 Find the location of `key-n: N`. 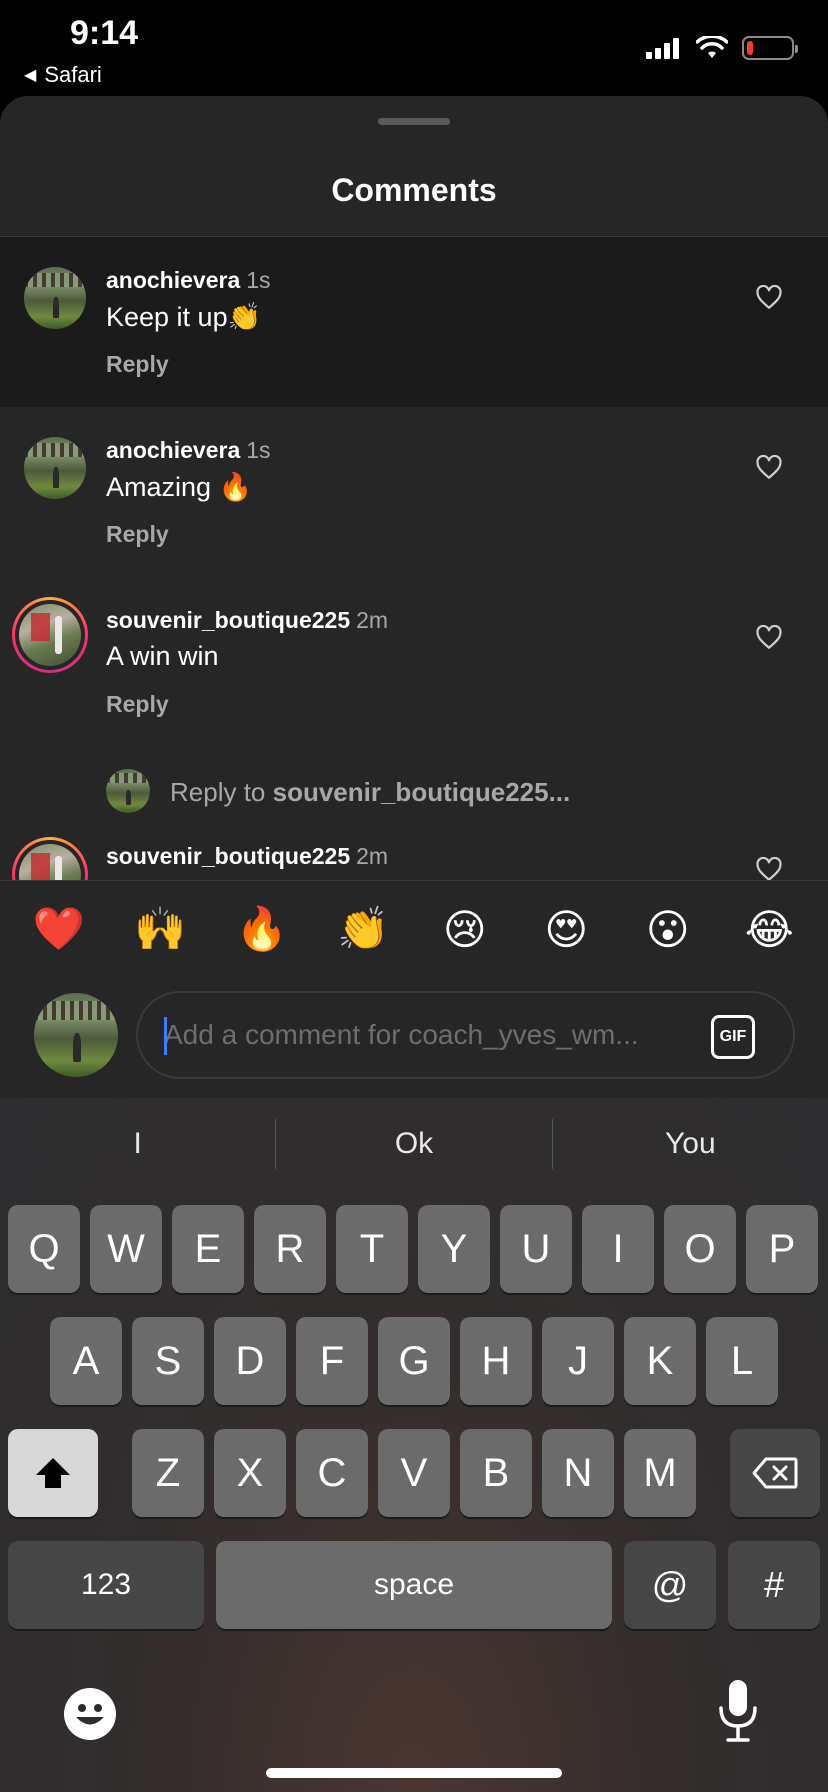

key-n: N is located at coordinates (578, 1473).